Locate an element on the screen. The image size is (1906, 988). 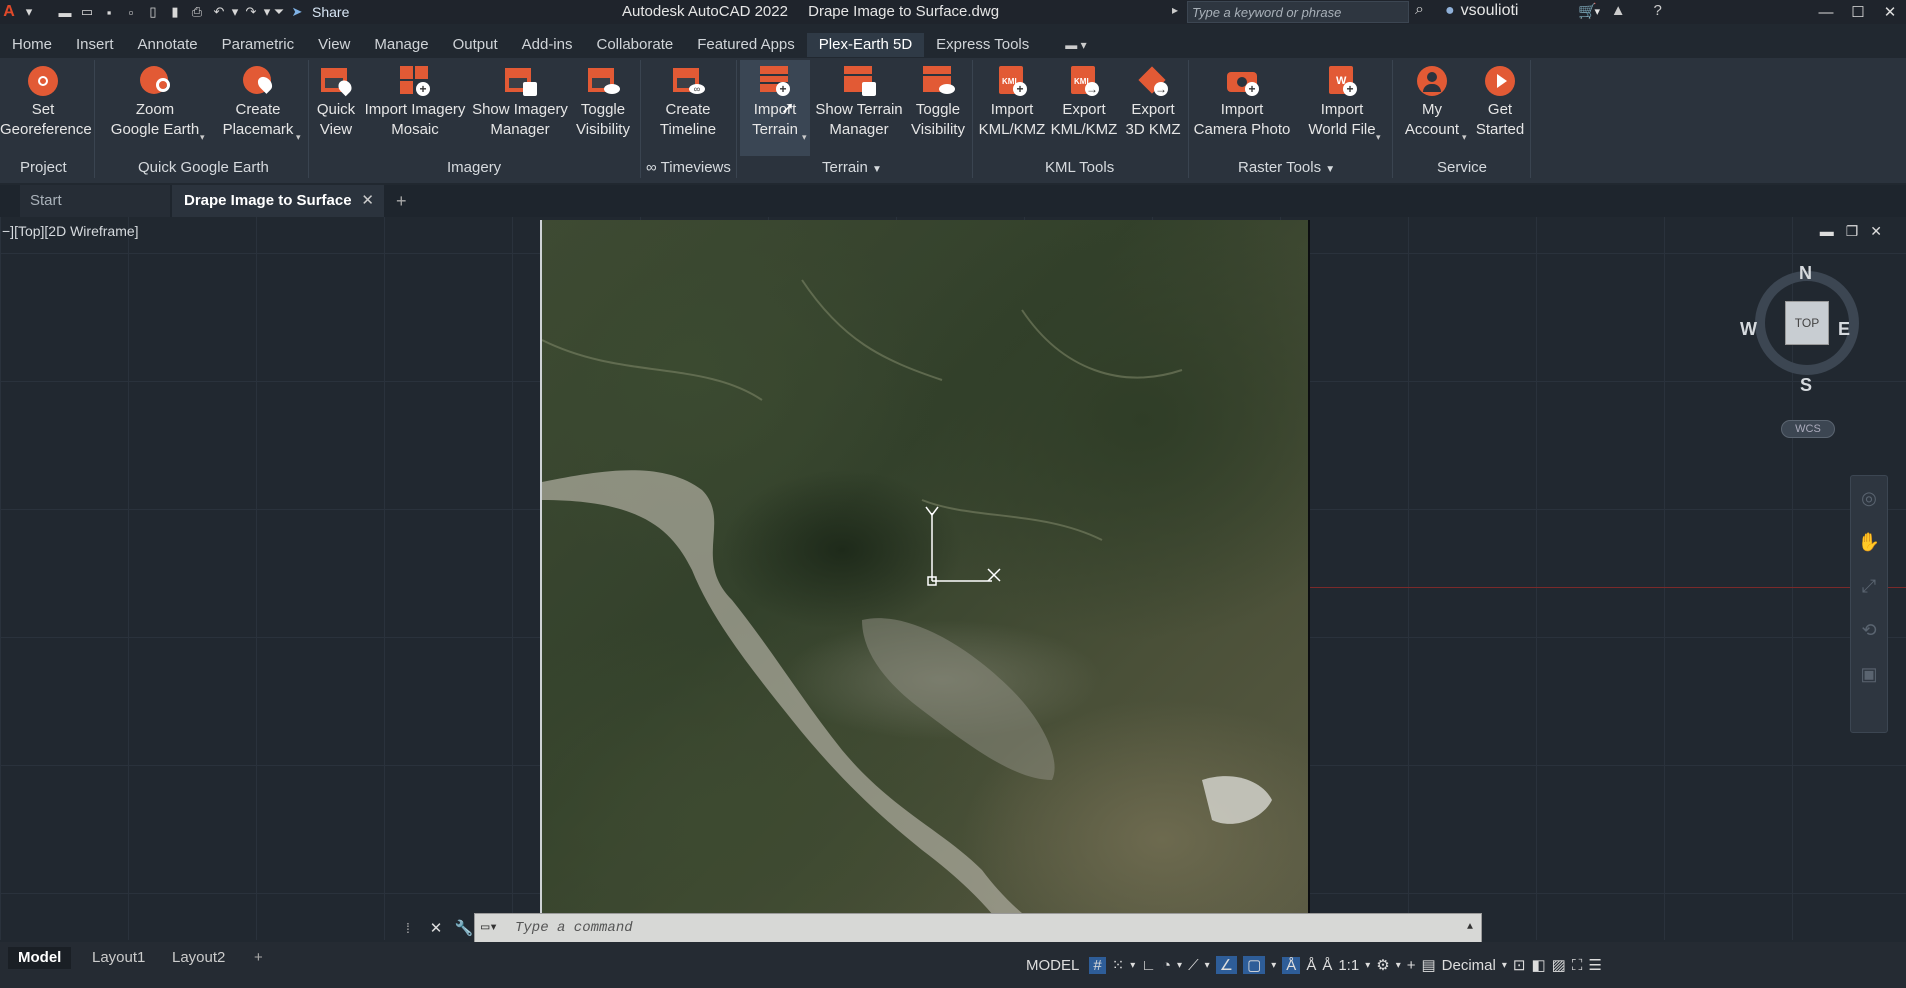
add-layout-icon: + is located at coordinates (258, 958).